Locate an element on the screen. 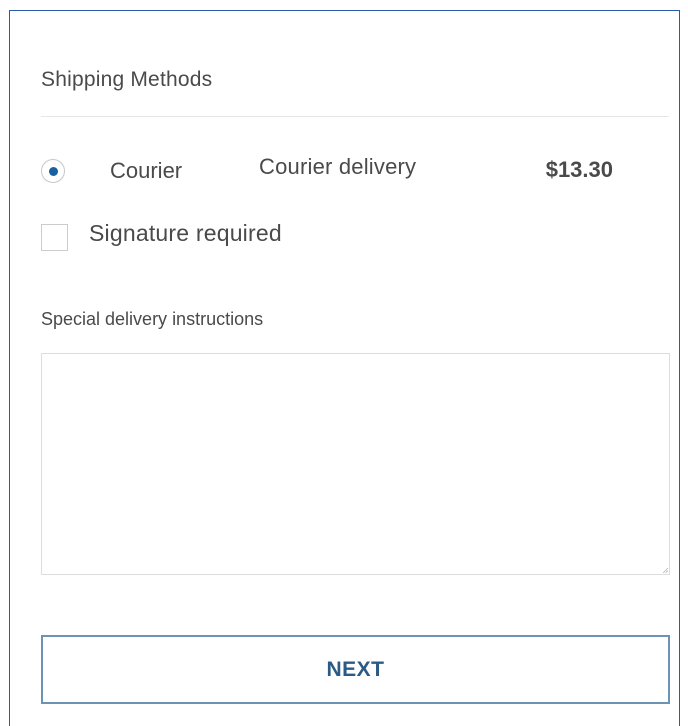  signature-required-option: Signature required is located at coordinates (241, 237).